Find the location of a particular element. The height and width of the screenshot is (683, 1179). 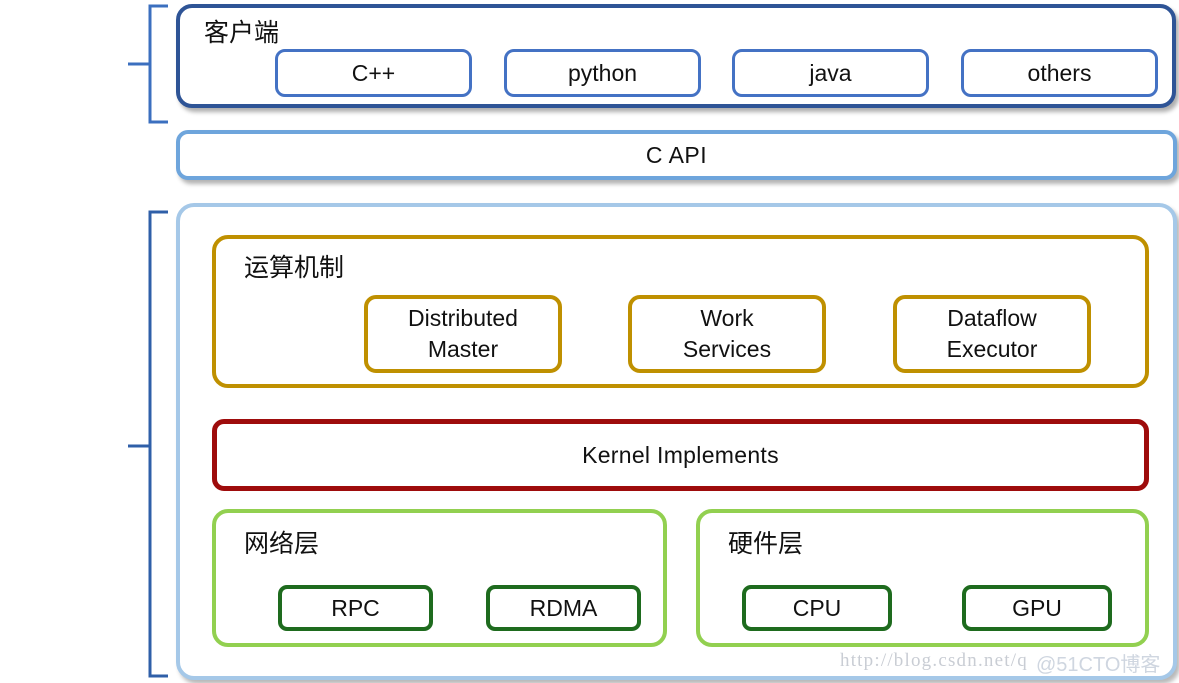

compute-mechanism-title: 运算机制 is located at coordinates (294, 268).